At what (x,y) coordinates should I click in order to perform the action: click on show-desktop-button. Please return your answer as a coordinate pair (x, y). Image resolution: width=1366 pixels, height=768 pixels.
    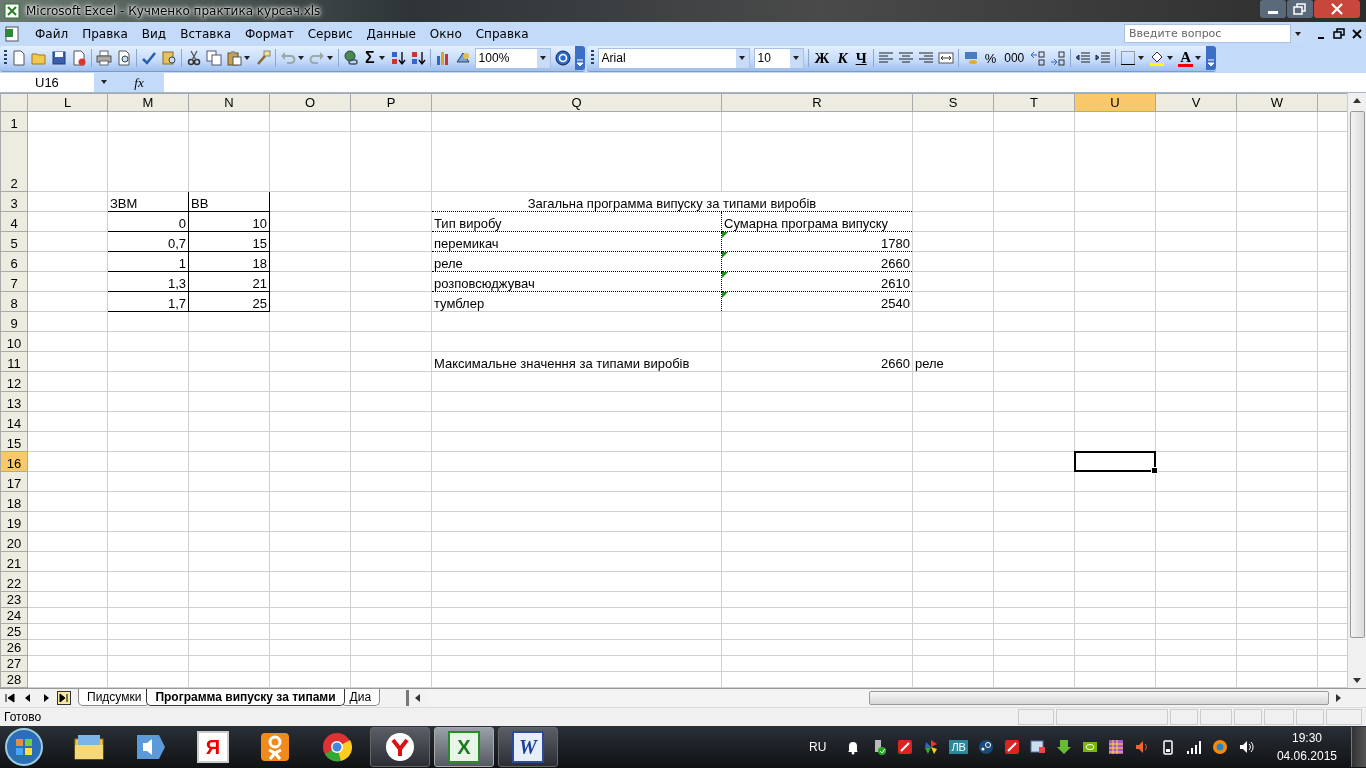
    Looking at the image, I should click on (1358, 747).